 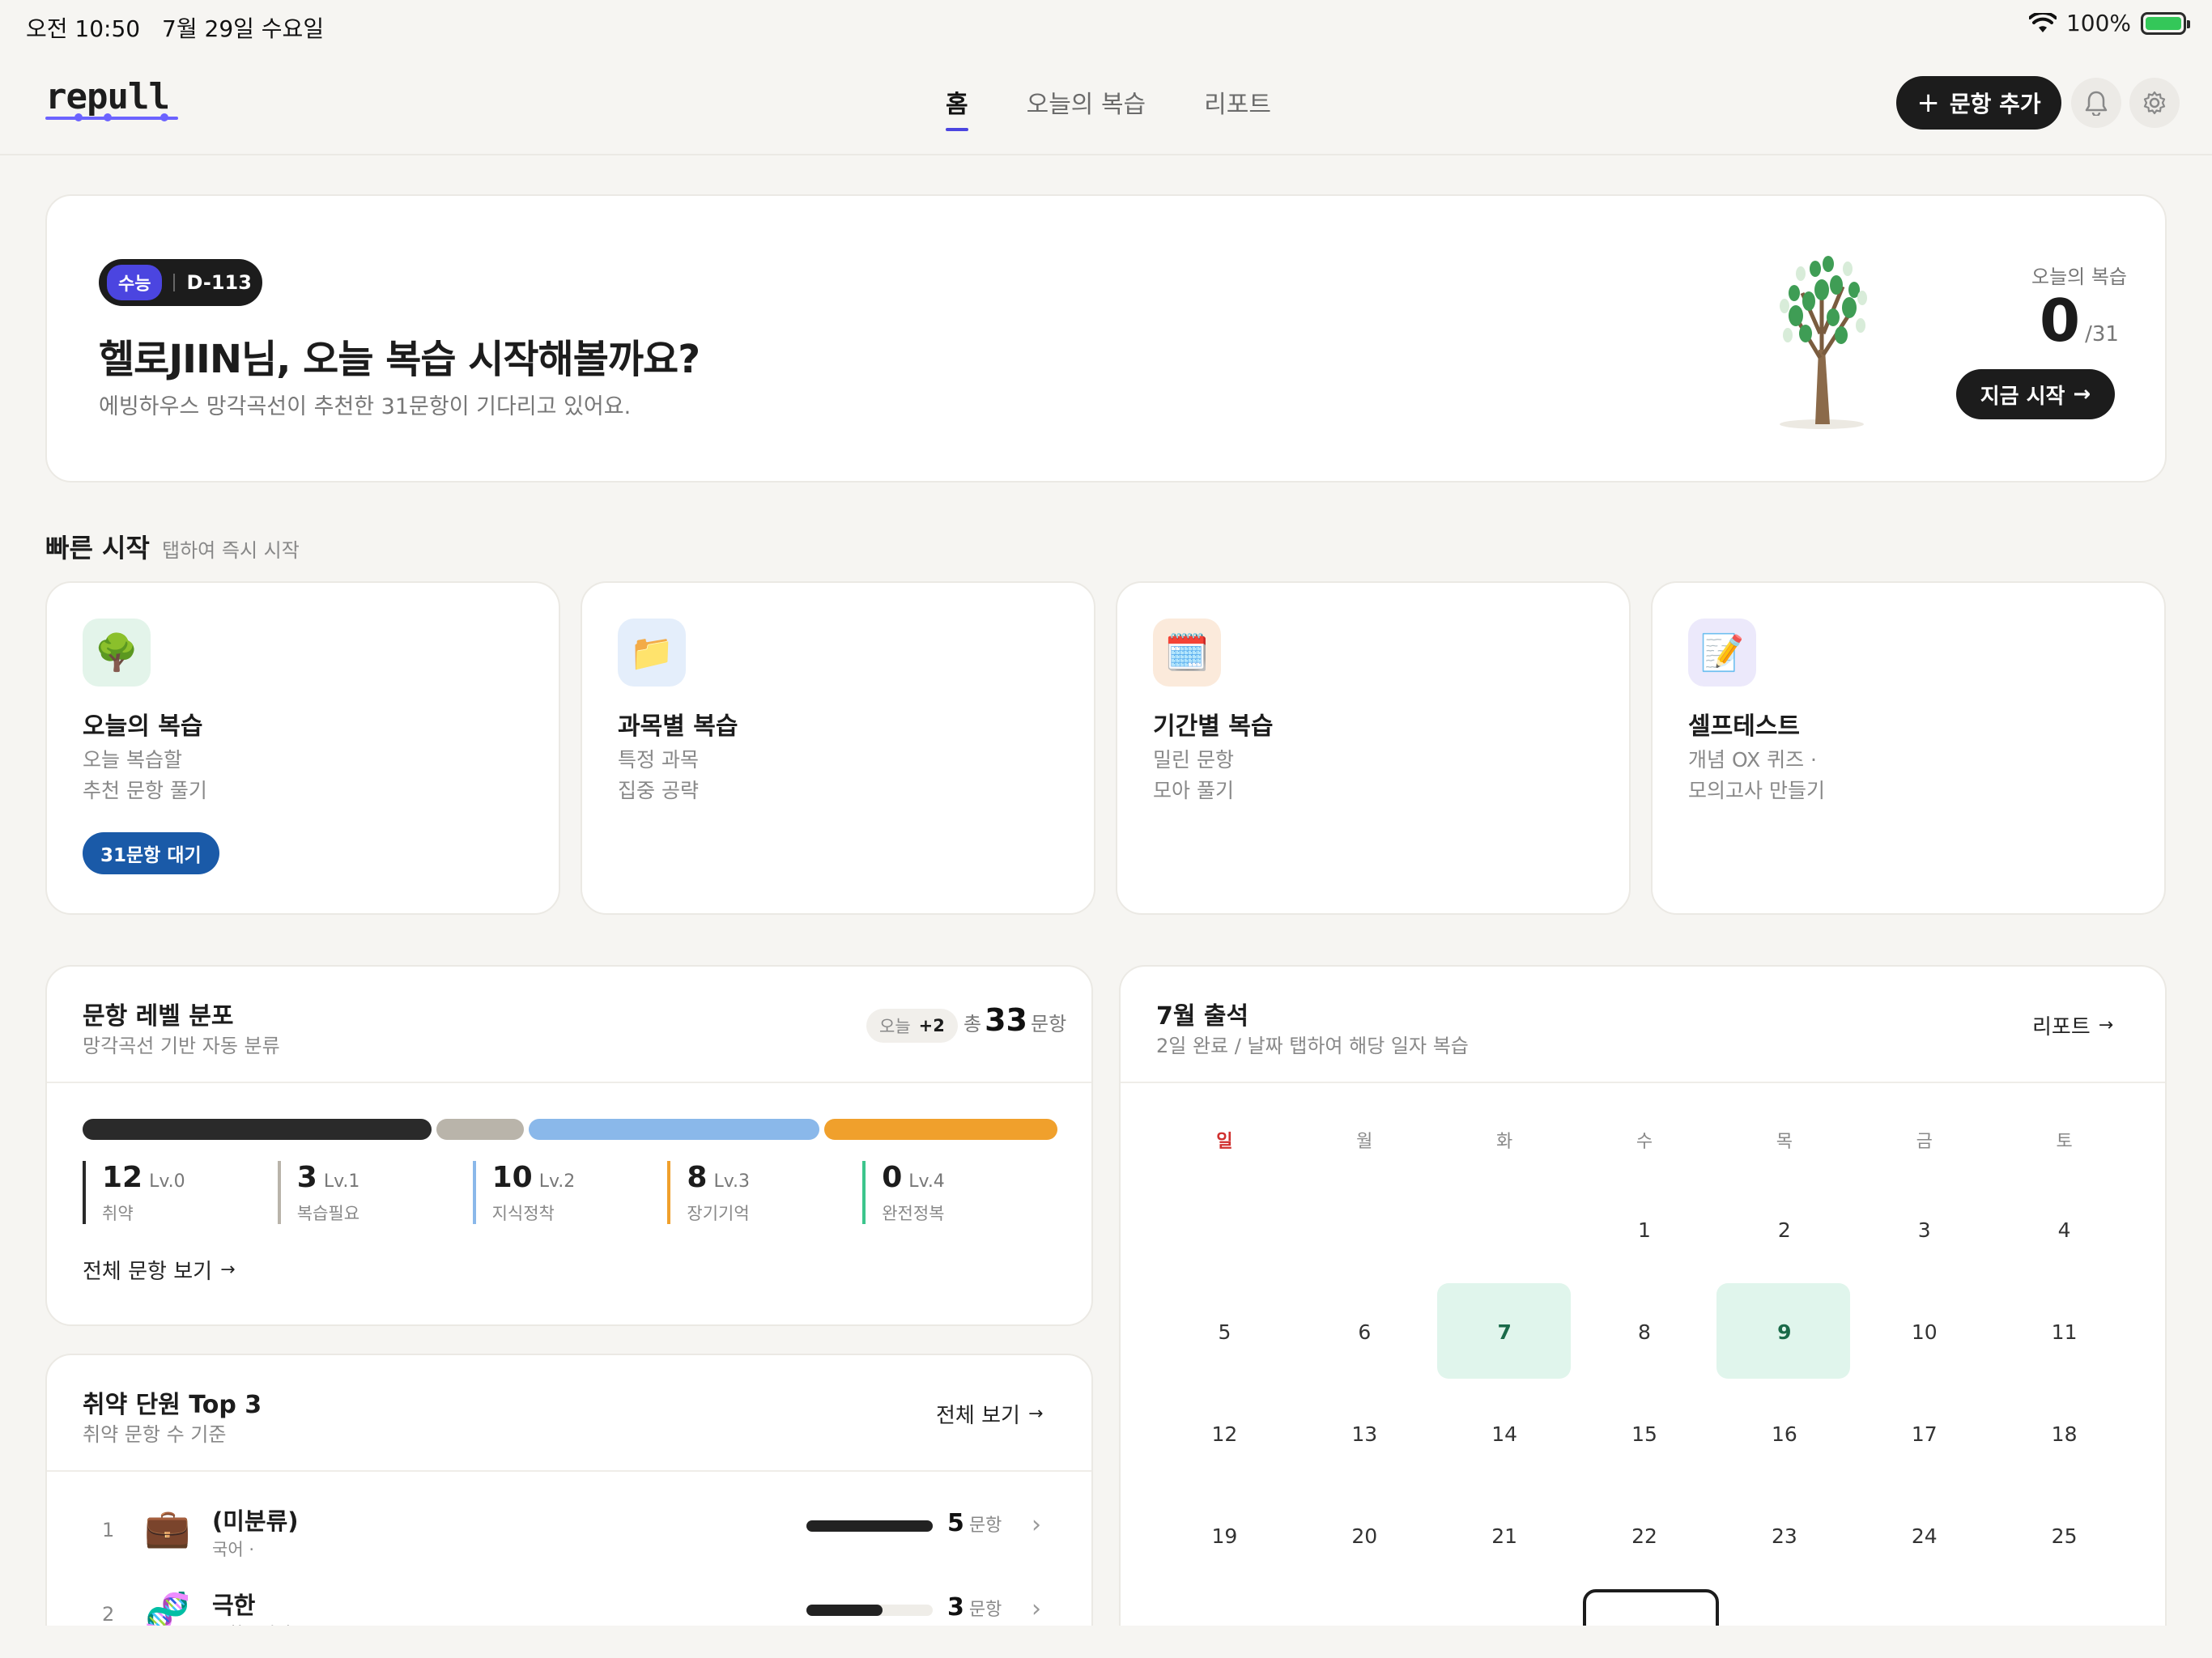 I want to click on calendar-day: 1, so click(x=1645, y=1230).